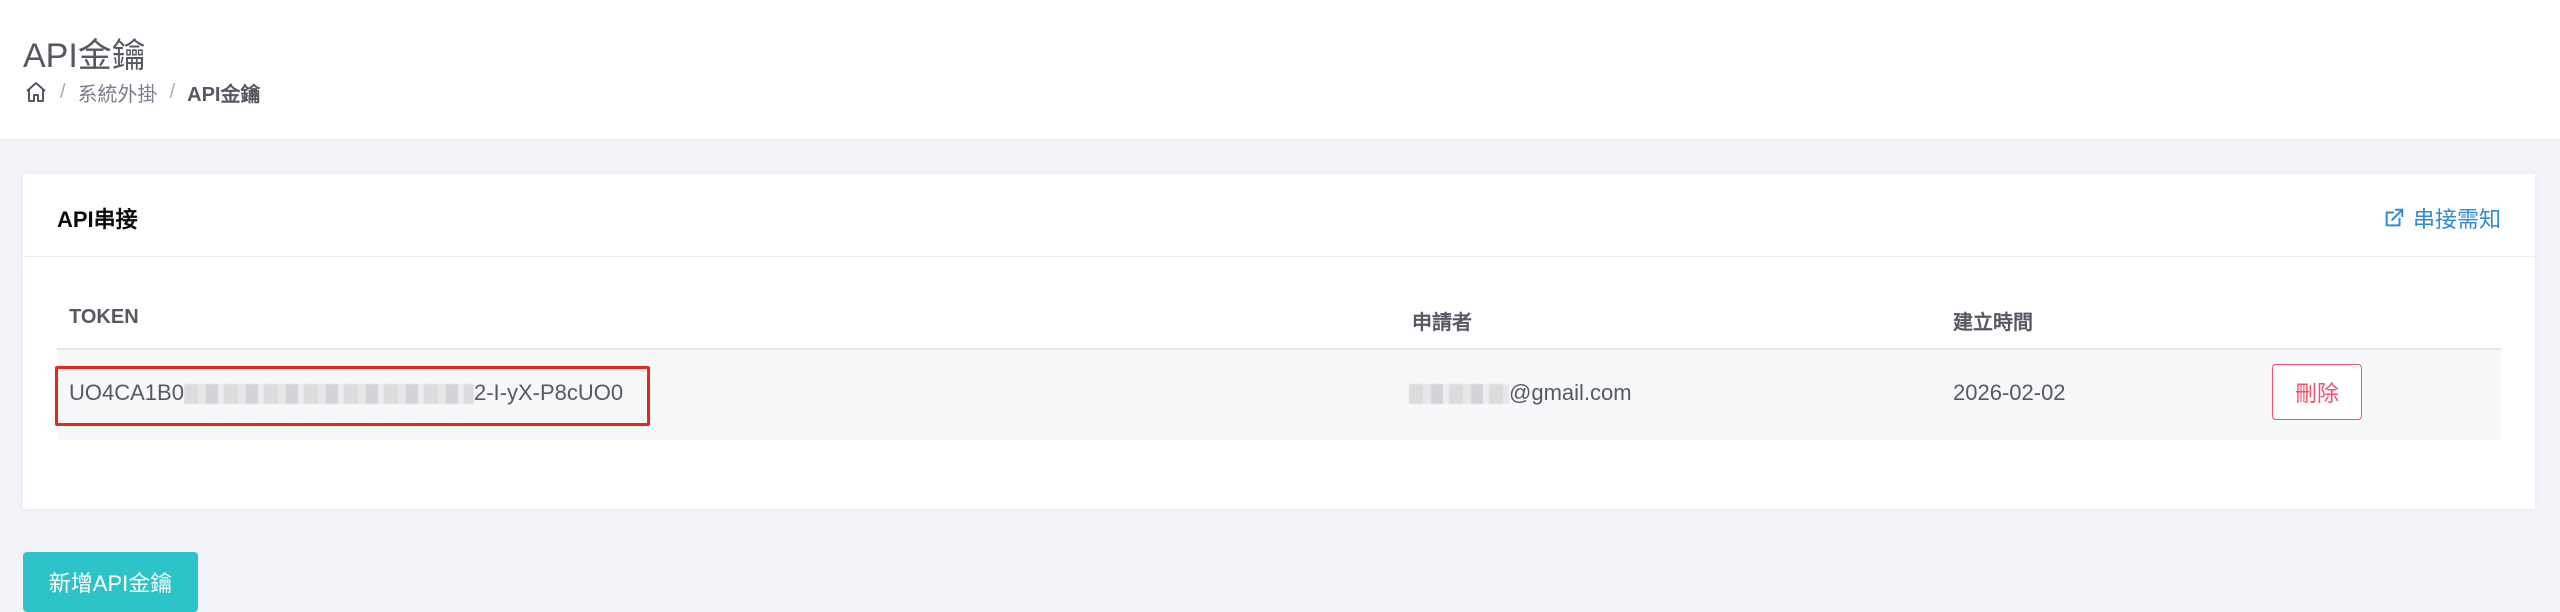 Image resolution: width=2560 pixels, height=612 pixels. Describe the element at coordinates (97, 219) in the screenshot. I see `portlet-title: API串接` at that location.